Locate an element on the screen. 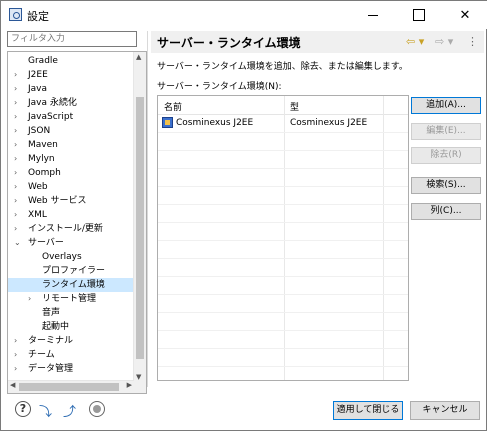 The width and height of the screenshot is (489, 433). tree-item-label: Overlays is located at coordinates (62, 257).